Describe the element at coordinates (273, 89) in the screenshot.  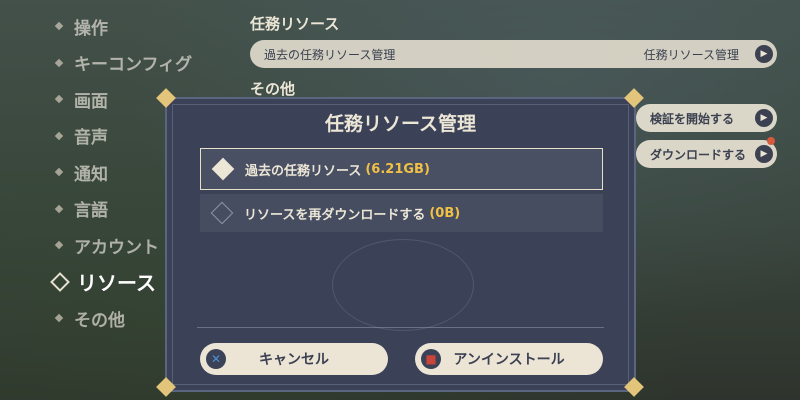
I see `section-title-other: その他` at that location.